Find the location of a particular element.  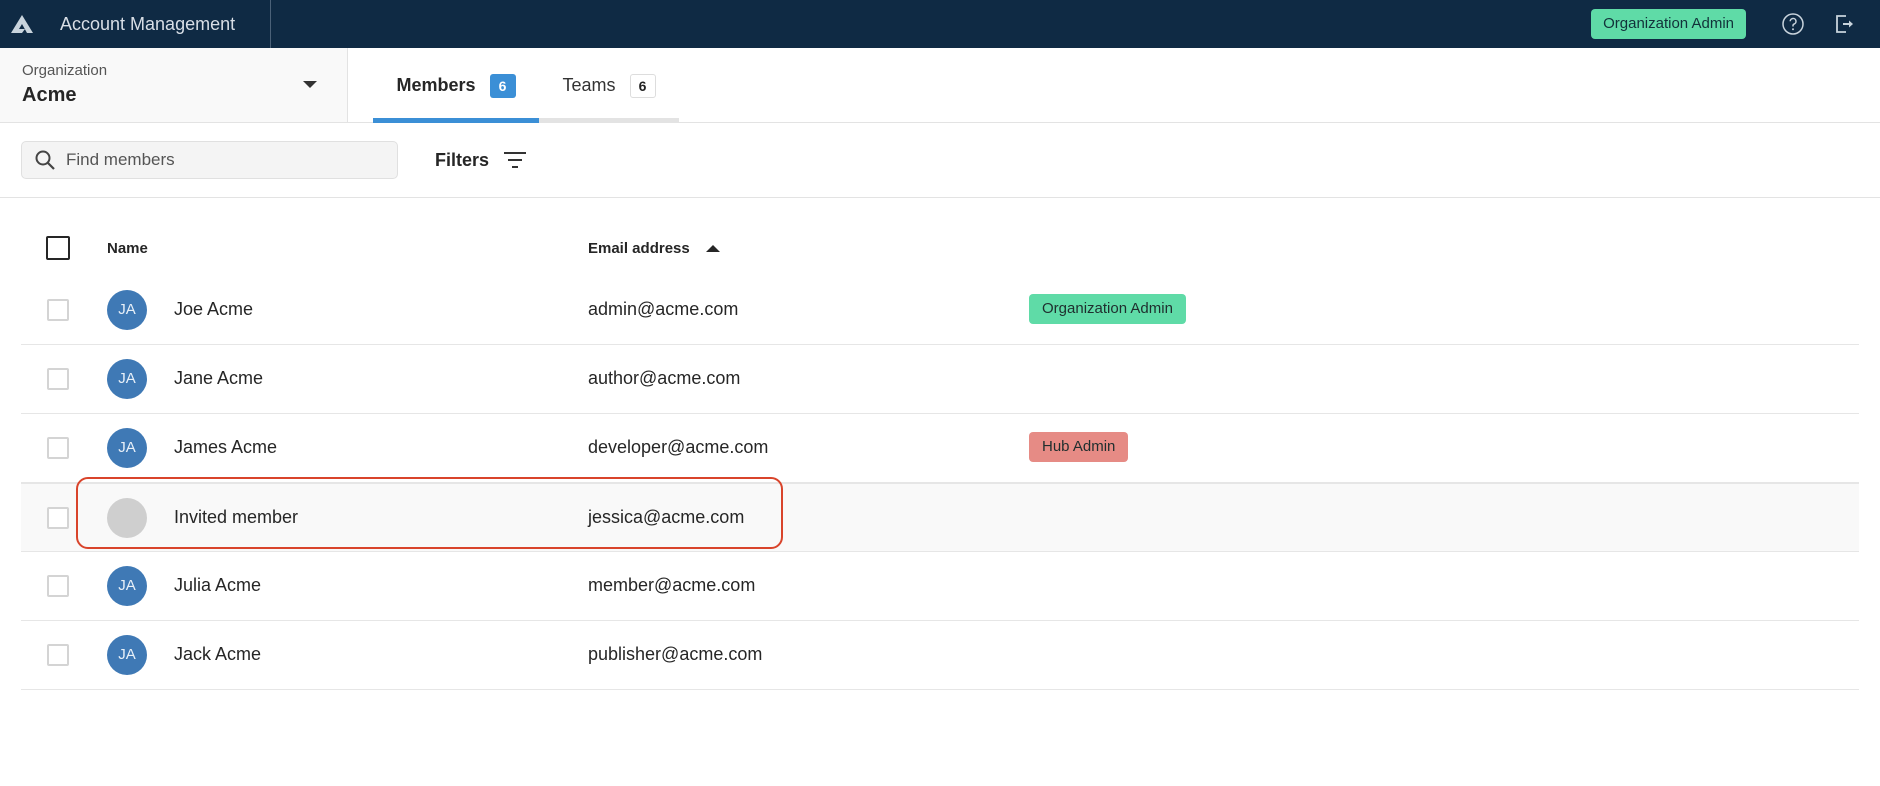

toolbar: Filters is located at coordinates (940, 160).